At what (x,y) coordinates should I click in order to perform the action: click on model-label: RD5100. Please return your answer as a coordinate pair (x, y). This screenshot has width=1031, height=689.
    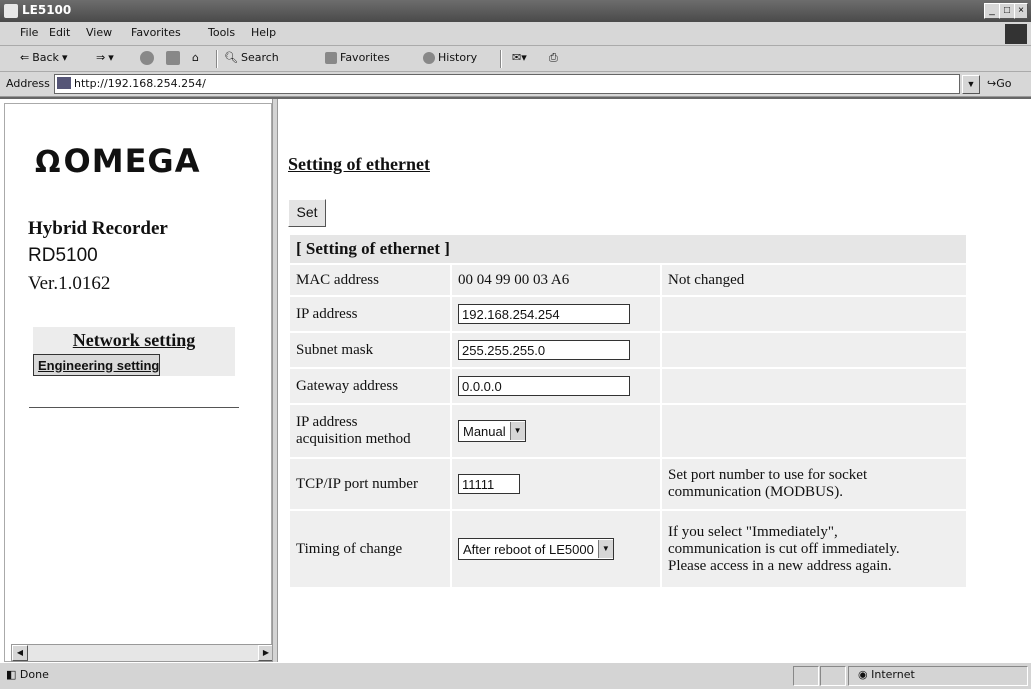
    Looking at the image, I should click on (63, 255).